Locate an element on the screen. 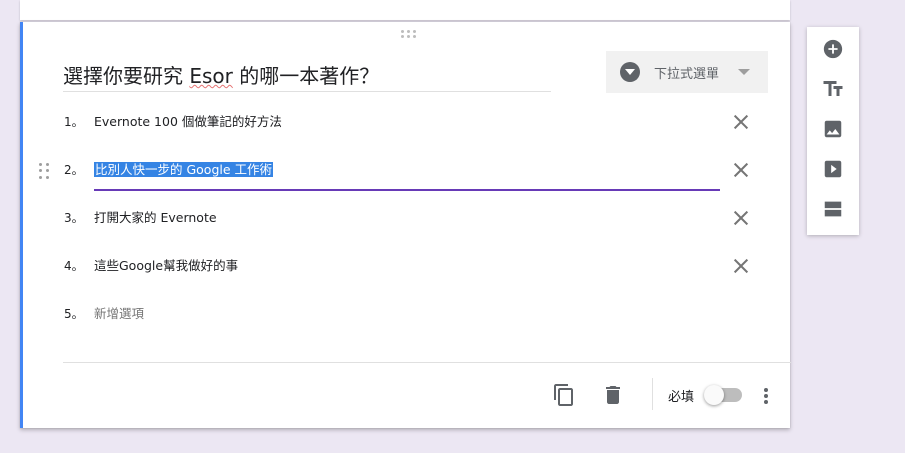 The width and height of the screenshot is (905, 453). question-type-dropdown: 下拉式選單 is located at coordinates (687, 72).